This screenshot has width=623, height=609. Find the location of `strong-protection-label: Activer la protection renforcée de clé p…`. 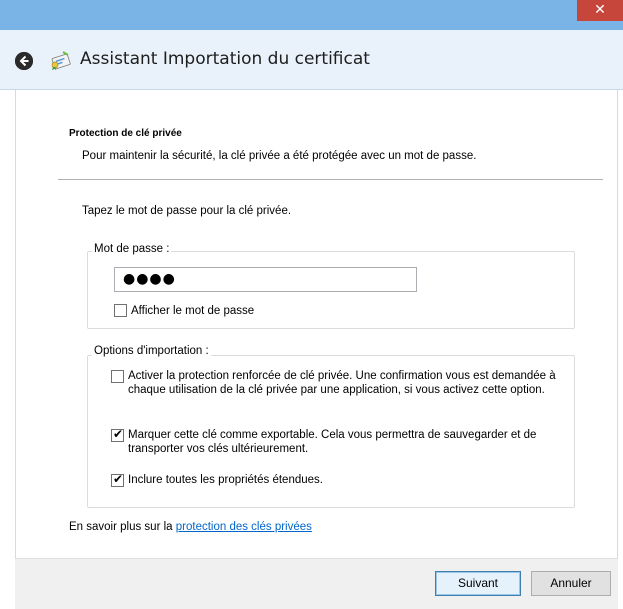

strong-protection-label: Activer la protection renforcée de clé p… is located at coordinates (343, 383).